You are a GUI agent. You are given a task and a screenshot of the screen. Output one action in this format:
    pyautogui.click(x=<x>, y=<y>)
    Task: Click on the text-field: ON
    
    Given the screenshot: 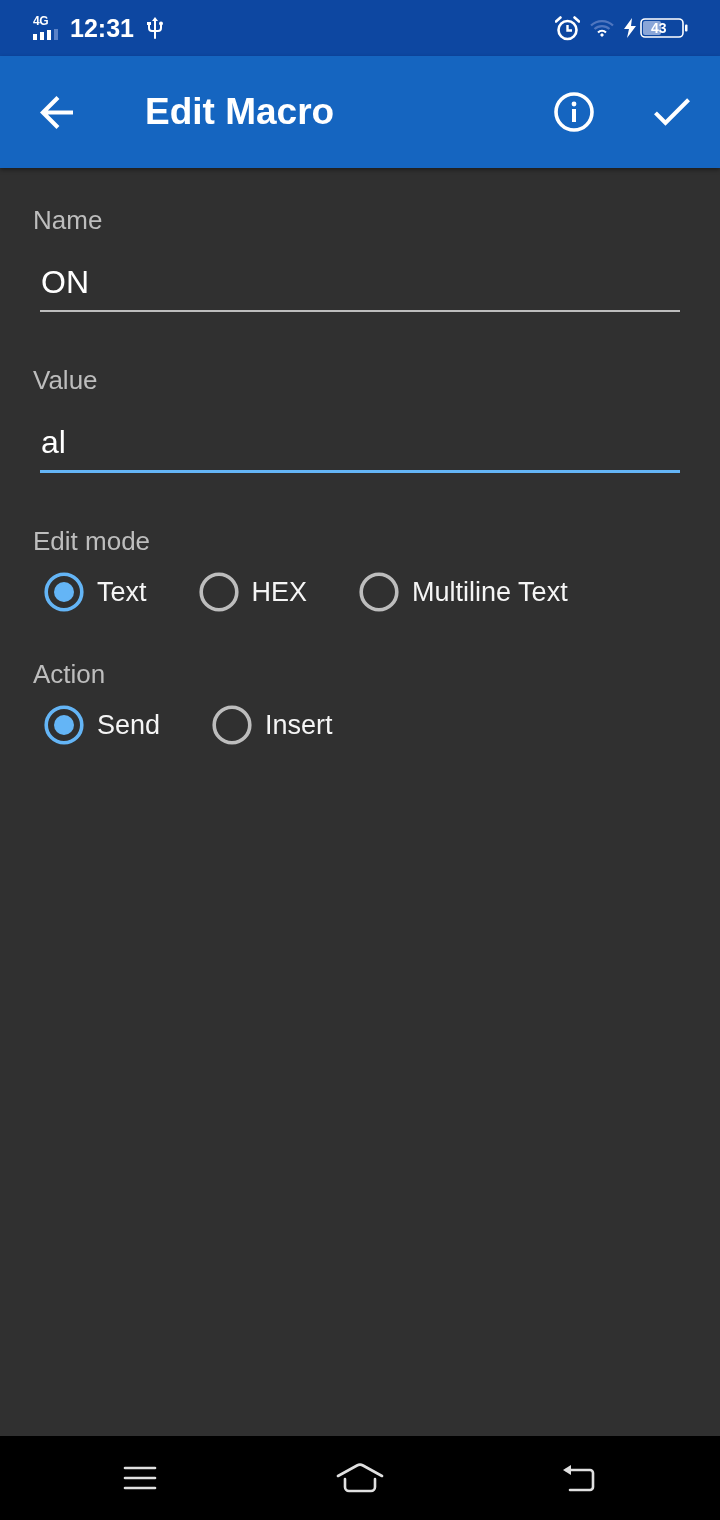 What is the action you would take?
    pyautogui.click(x=360, y=286)
    